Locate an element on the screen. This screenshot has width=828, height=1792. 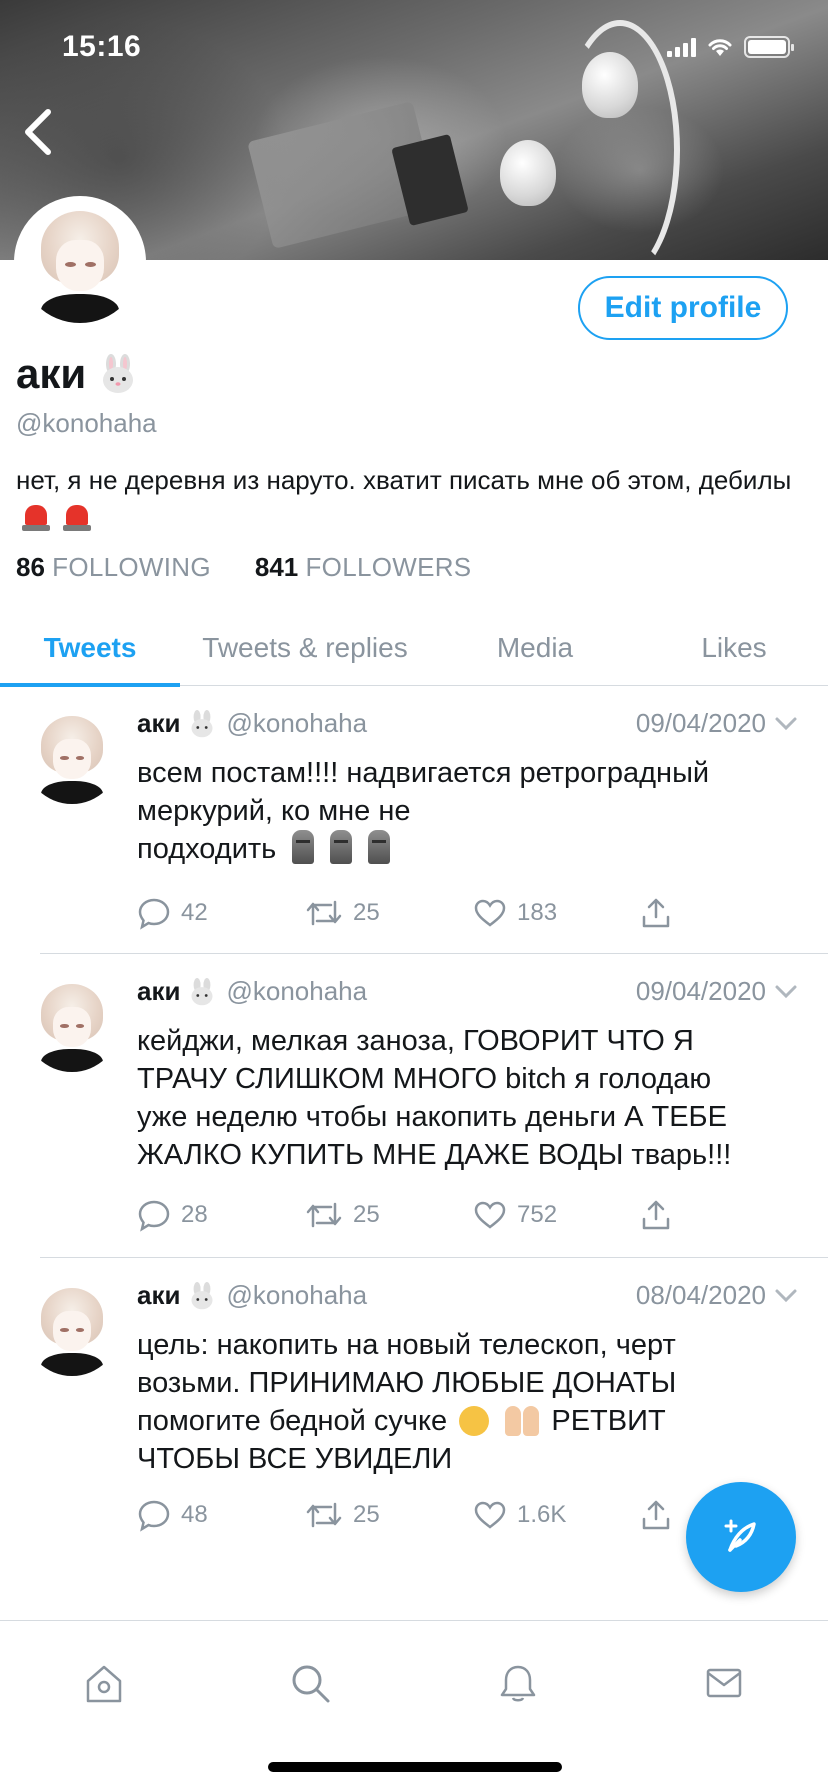
nav-messages is located at coordinates (724, 1683).